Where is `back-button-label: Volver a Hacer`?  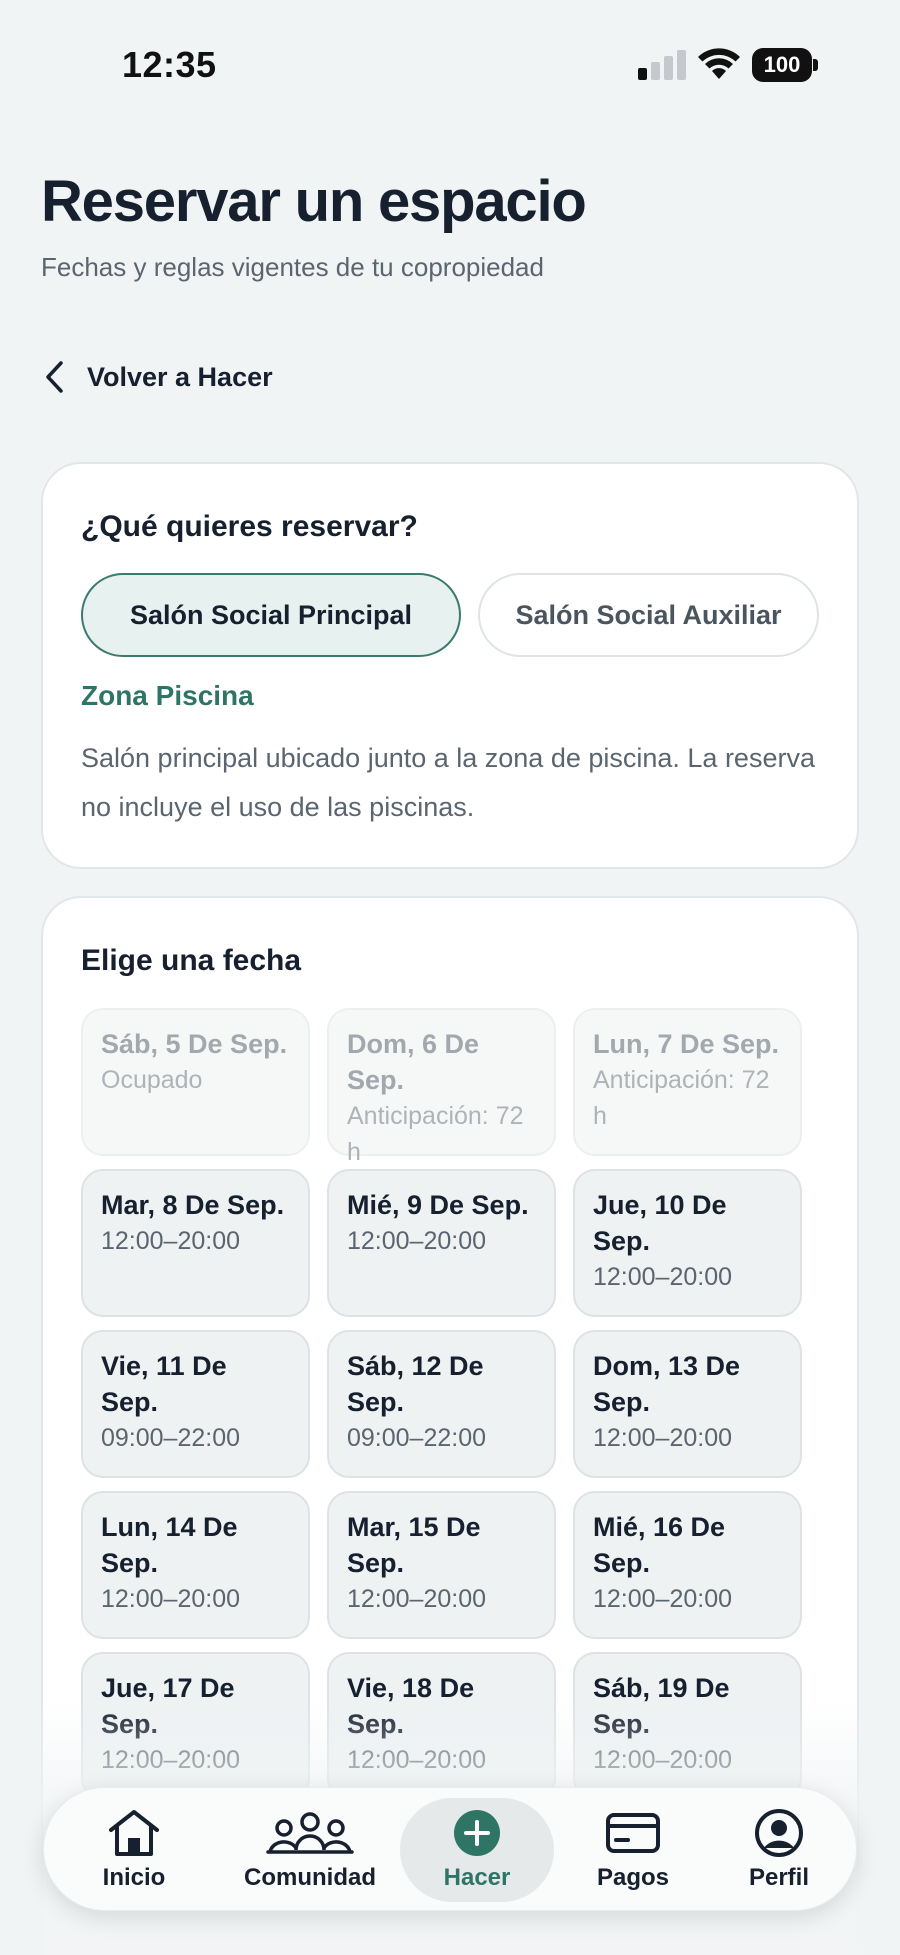 back-button-label: Volver a Hacer is located at coordinates (180, 376).